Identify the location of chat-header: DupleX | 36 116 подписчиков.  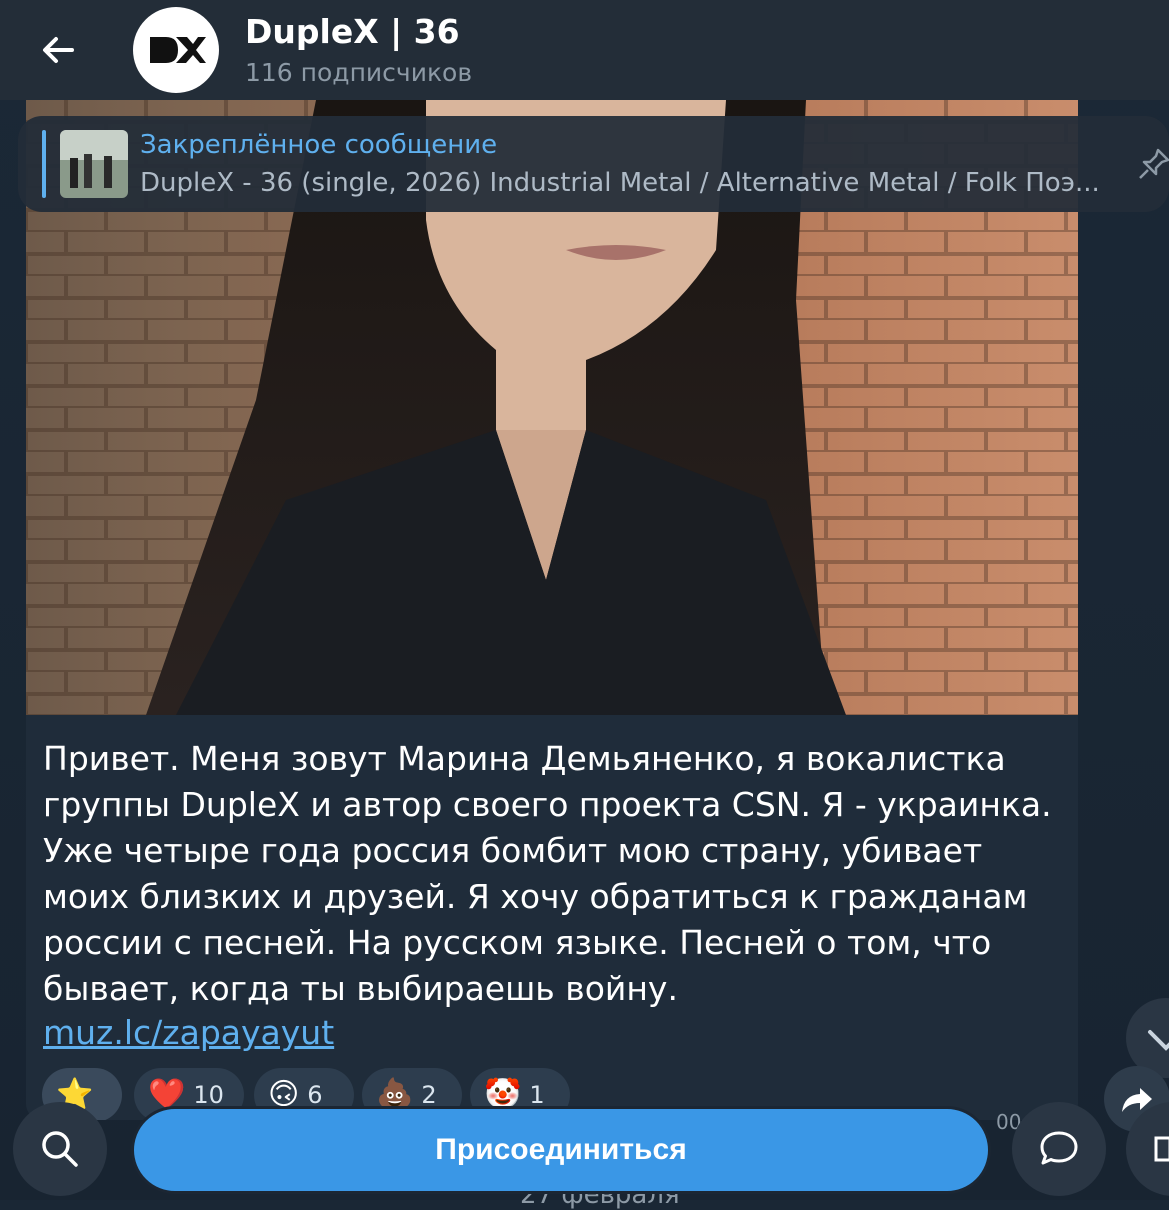
(584, 50).